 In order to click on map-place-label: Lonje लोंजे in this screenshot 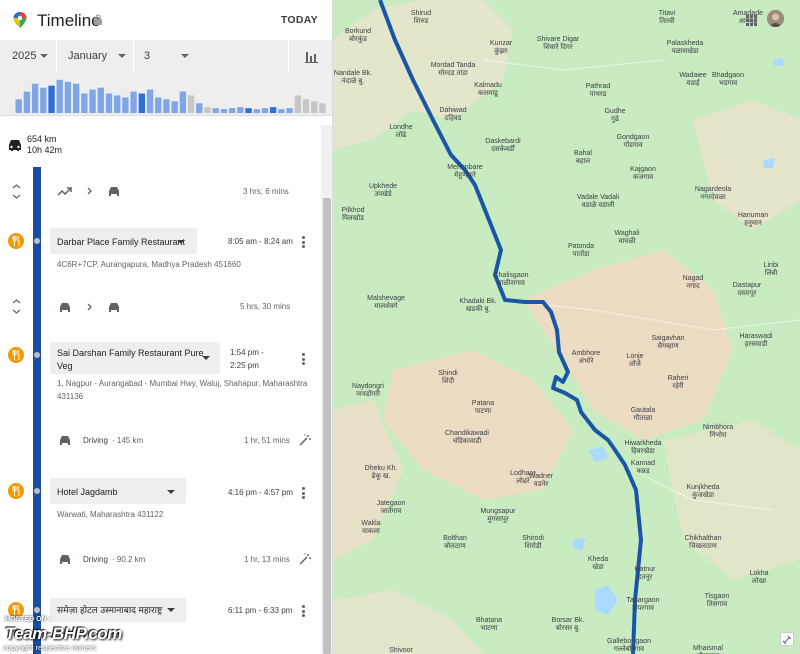, I will do `click(634, 361)`.